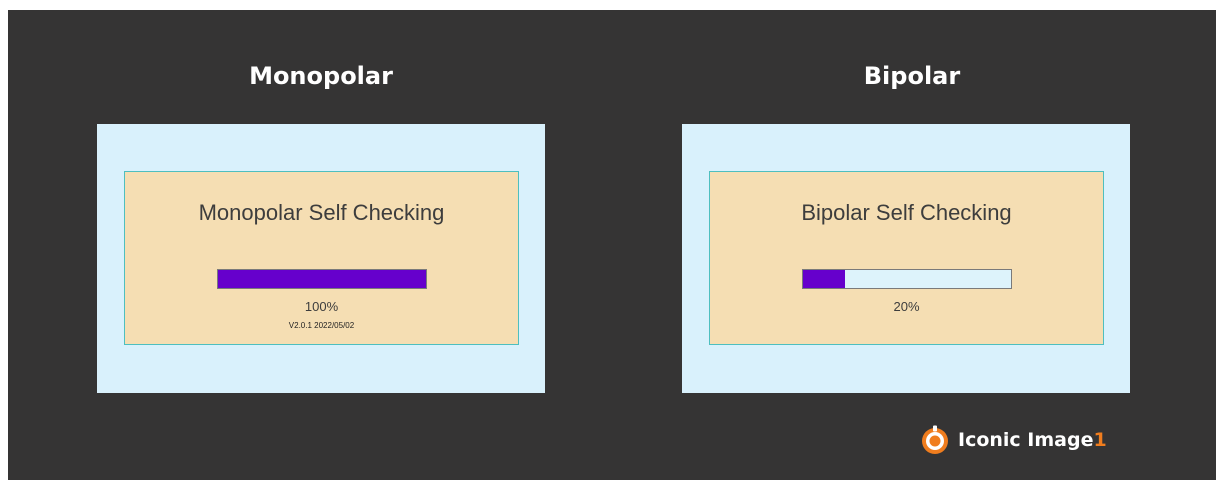  Describe the element at coordinates (1100, 440) in the screenshot. I see `brand-name-accent: 1` at that location.